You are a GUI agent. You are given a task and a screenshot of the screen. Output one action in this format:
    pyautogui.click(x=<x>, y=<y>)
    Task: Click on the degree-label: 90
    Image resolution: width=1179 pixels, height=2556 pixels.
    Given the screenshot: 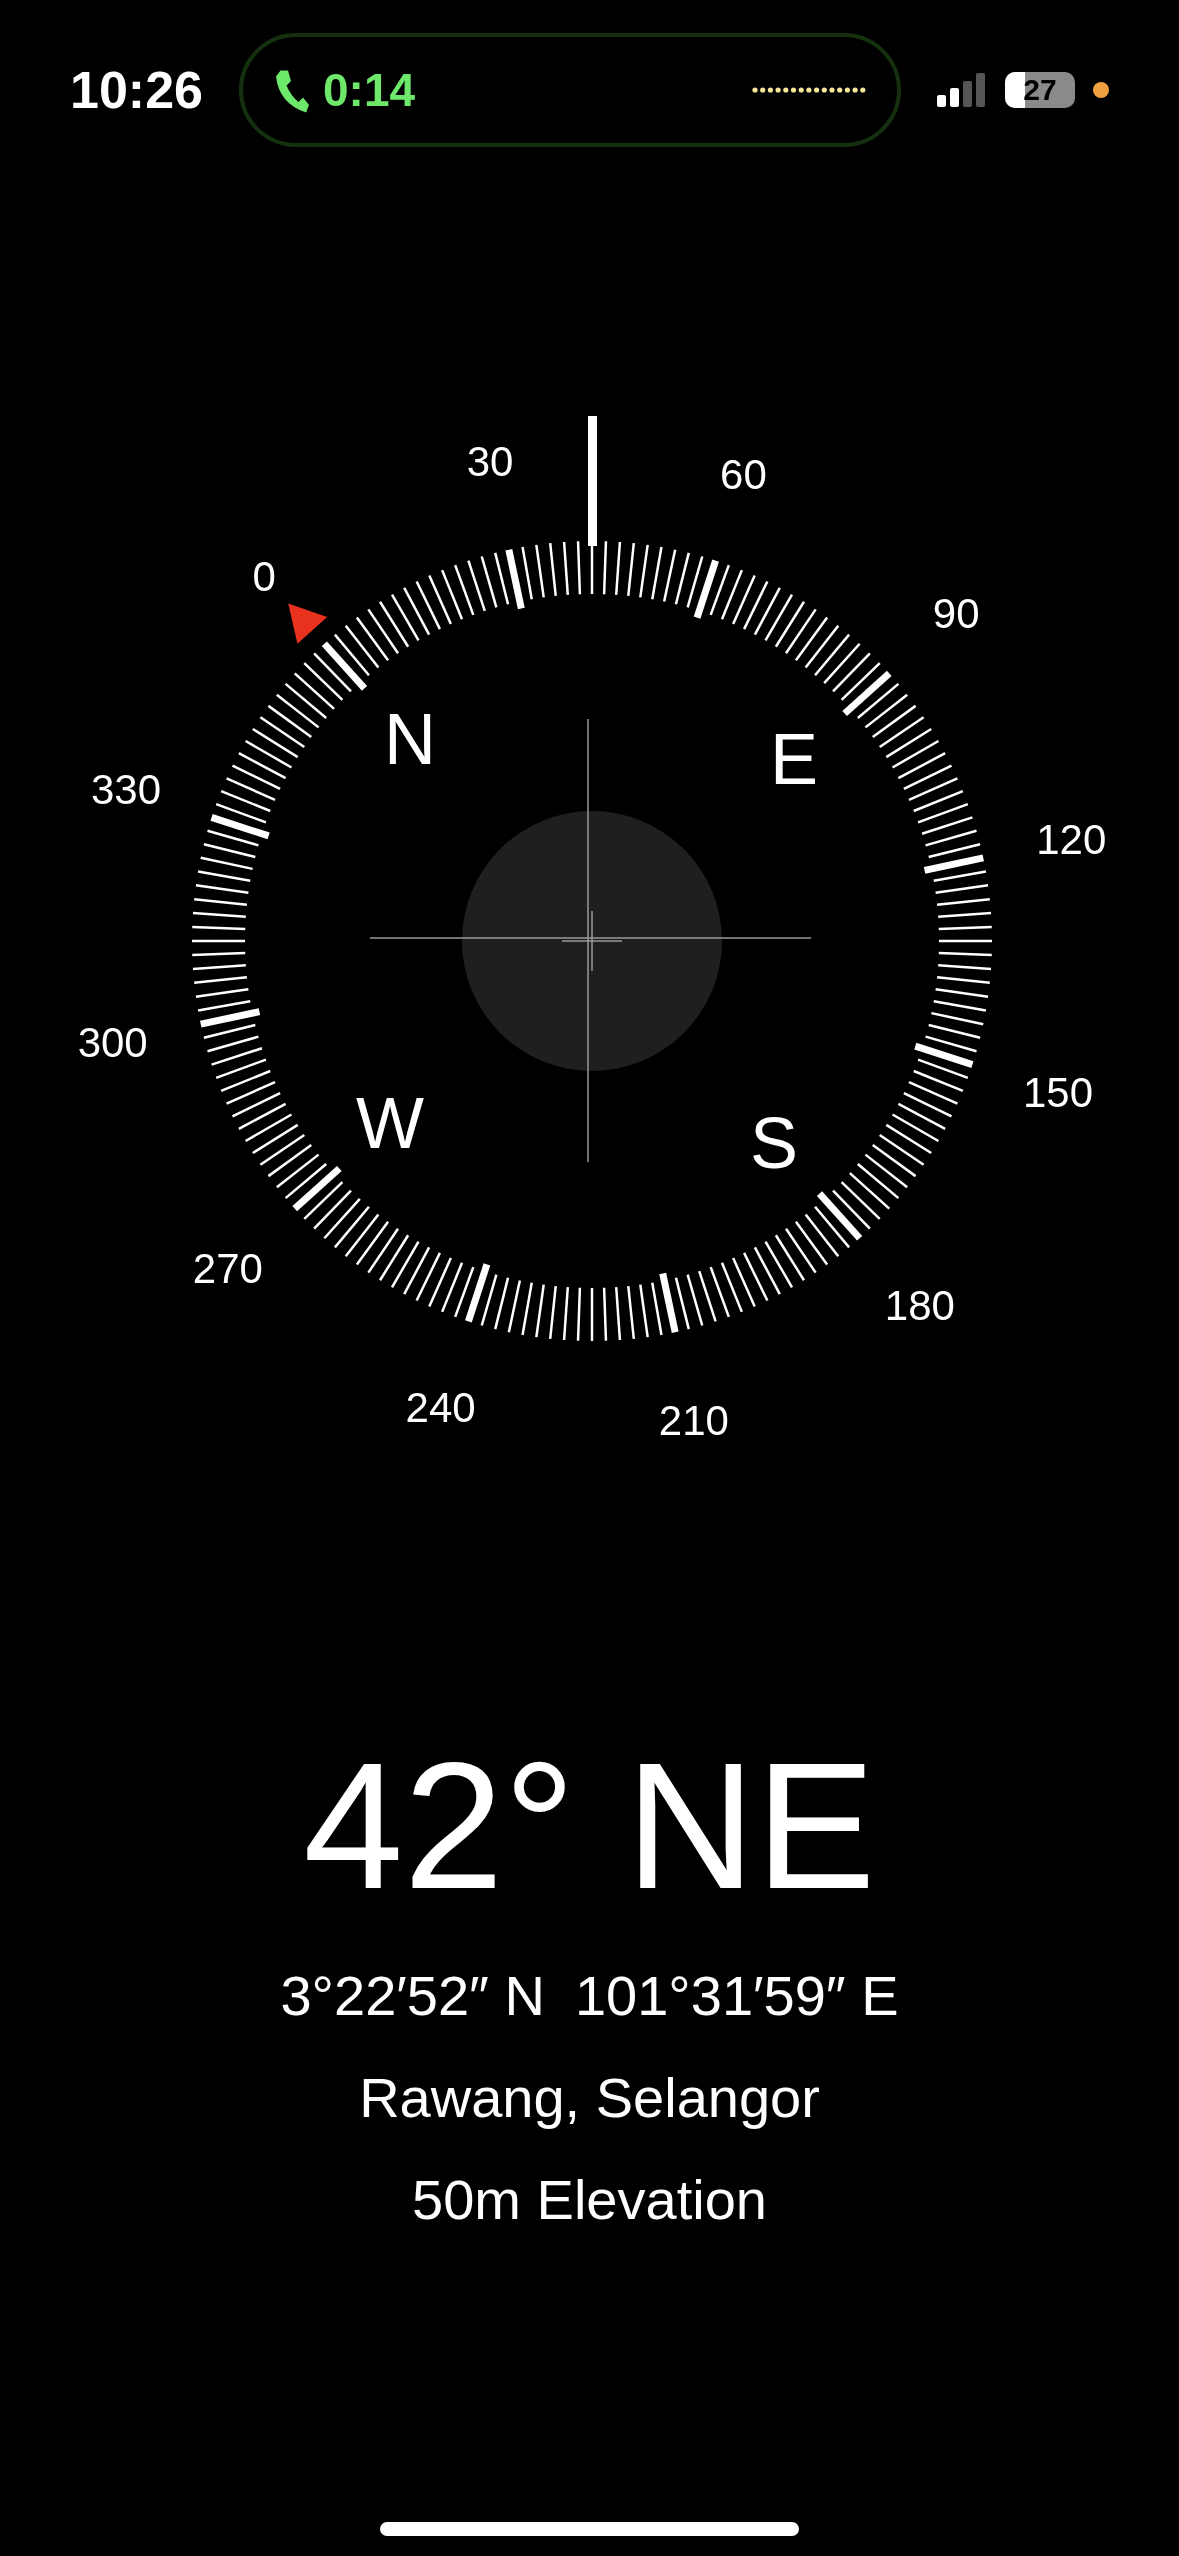 What is the action you would take?
    pyautogui.click(x=956, y=613)
    